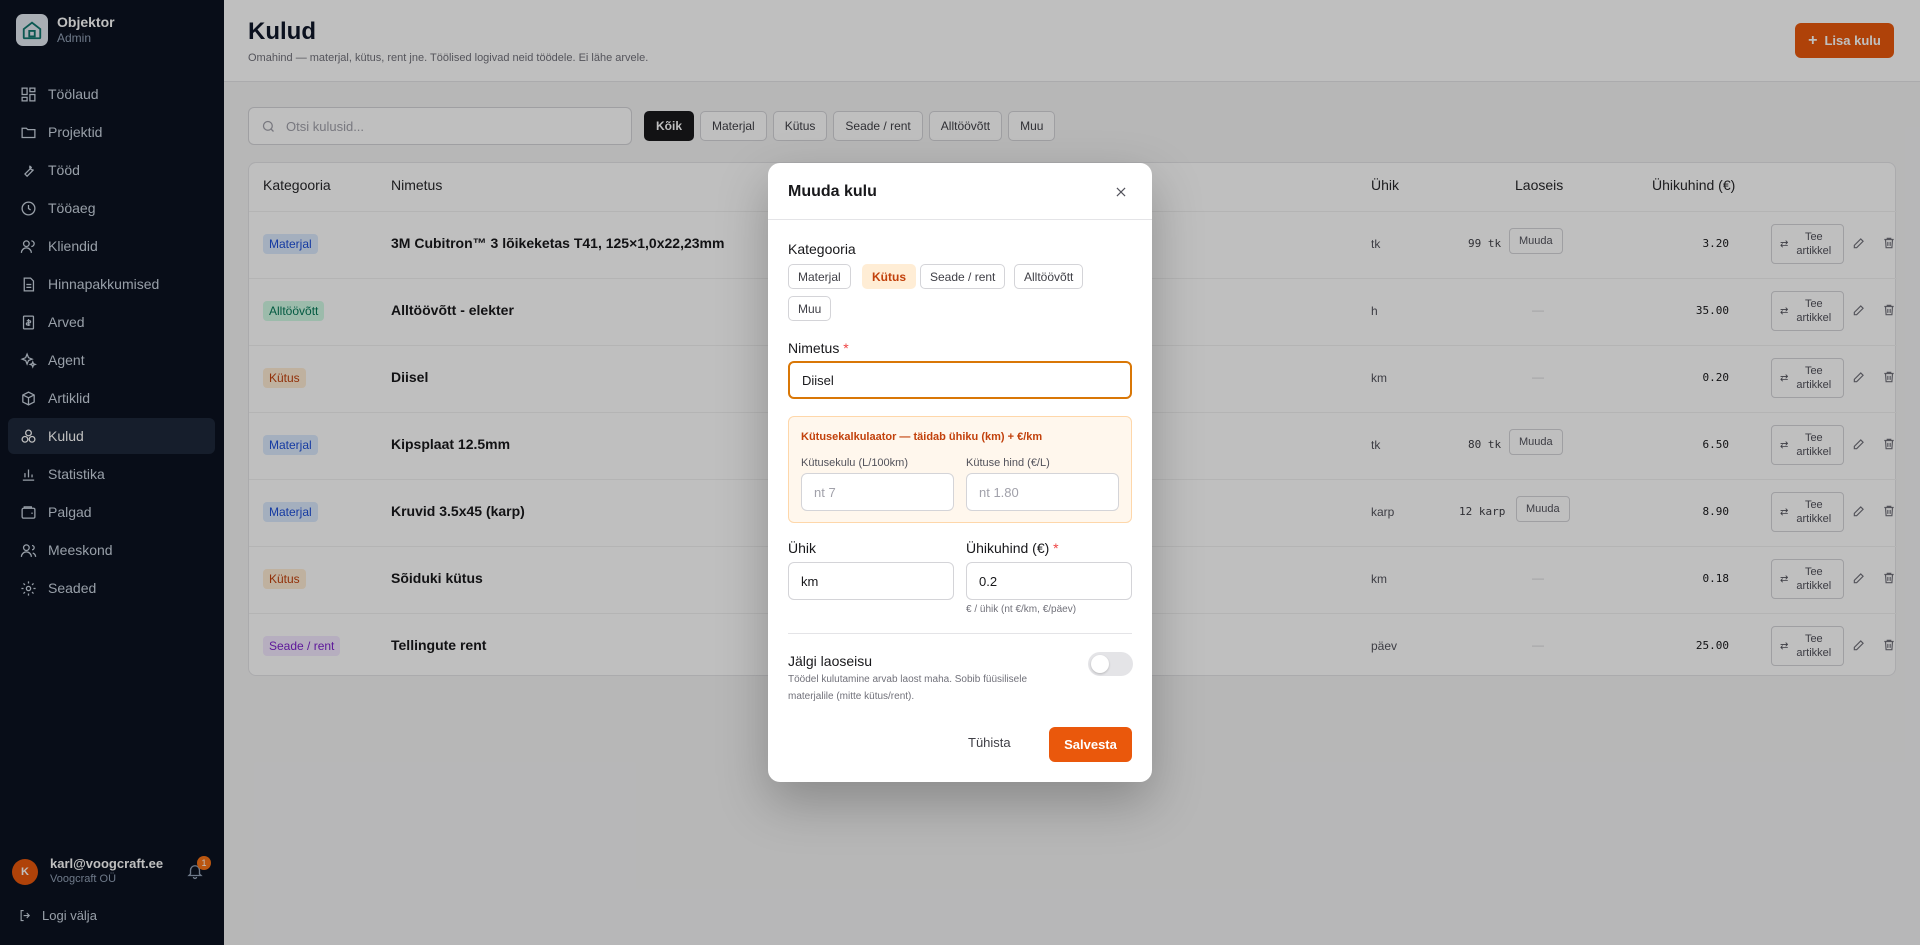  I want to click on unit-label: Ühik, so click(802, 548).